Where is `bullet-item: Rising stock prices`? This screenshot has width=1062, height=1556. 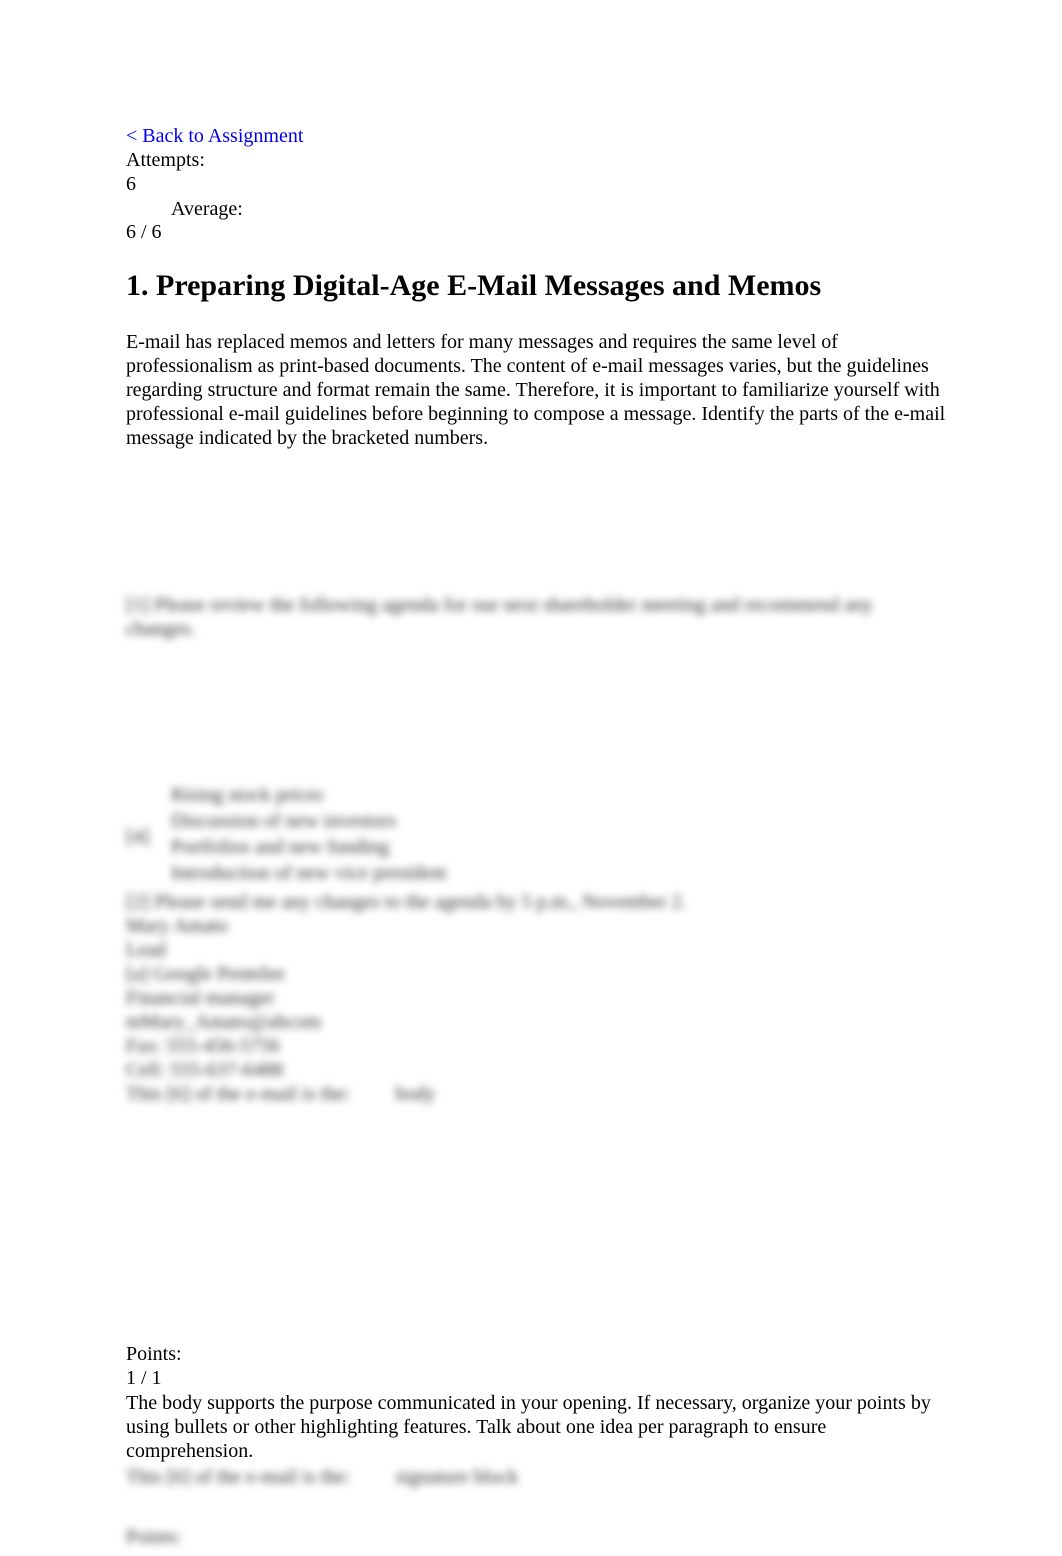 bullet-item: Rising stock prices is located at coordinates (247, 795).